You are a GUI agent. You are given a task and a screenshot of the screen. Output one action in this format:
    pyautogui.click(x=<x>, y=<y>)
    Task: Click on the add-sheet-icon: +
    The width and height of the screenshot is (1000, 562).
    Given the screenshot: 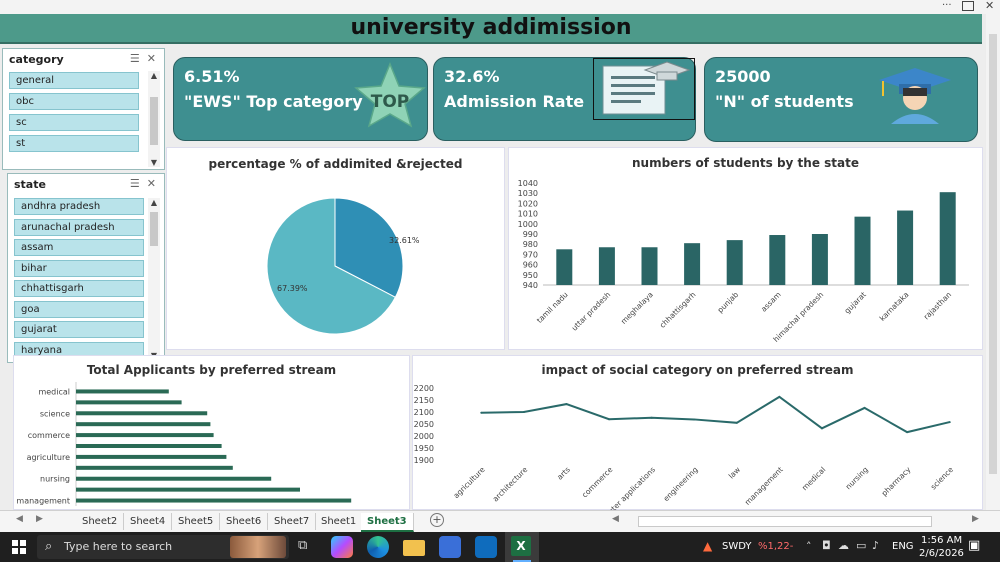 What is the action you would take?
    pyautogui.click(x=437, y=520)
    